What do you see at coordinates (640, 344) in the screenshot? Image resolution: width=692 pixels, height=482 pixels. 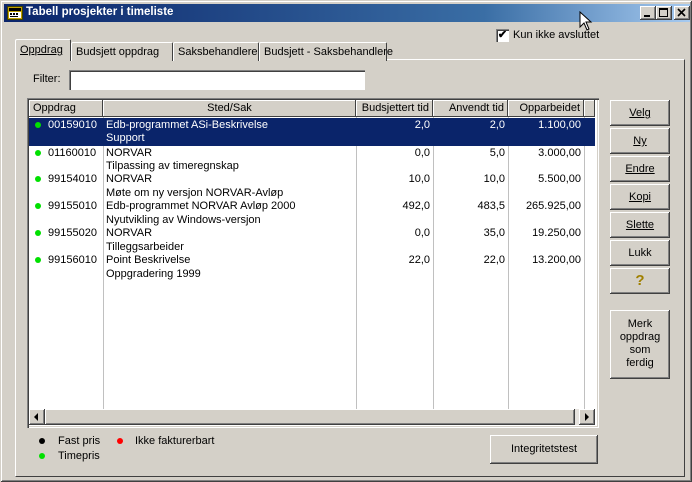 I see `merk-ferdig-button: Merk oppdrag som ferdig` at bounding box center [640, 344].